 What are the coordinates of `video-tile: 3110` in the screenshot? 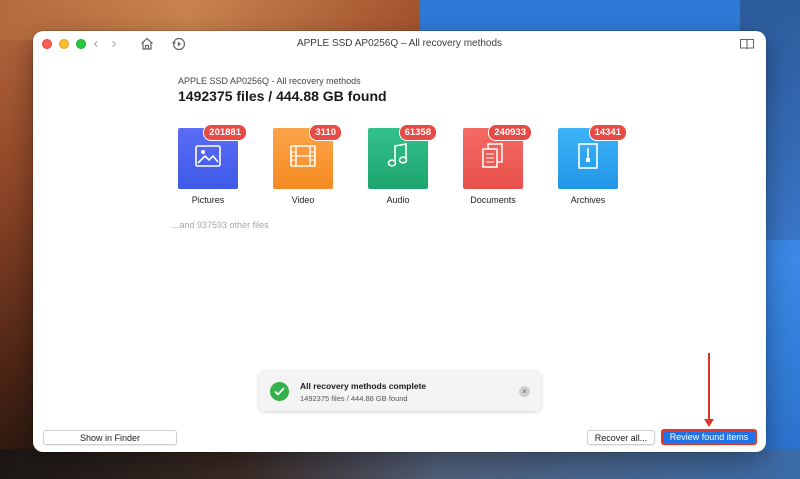 It's located at (307, 156).